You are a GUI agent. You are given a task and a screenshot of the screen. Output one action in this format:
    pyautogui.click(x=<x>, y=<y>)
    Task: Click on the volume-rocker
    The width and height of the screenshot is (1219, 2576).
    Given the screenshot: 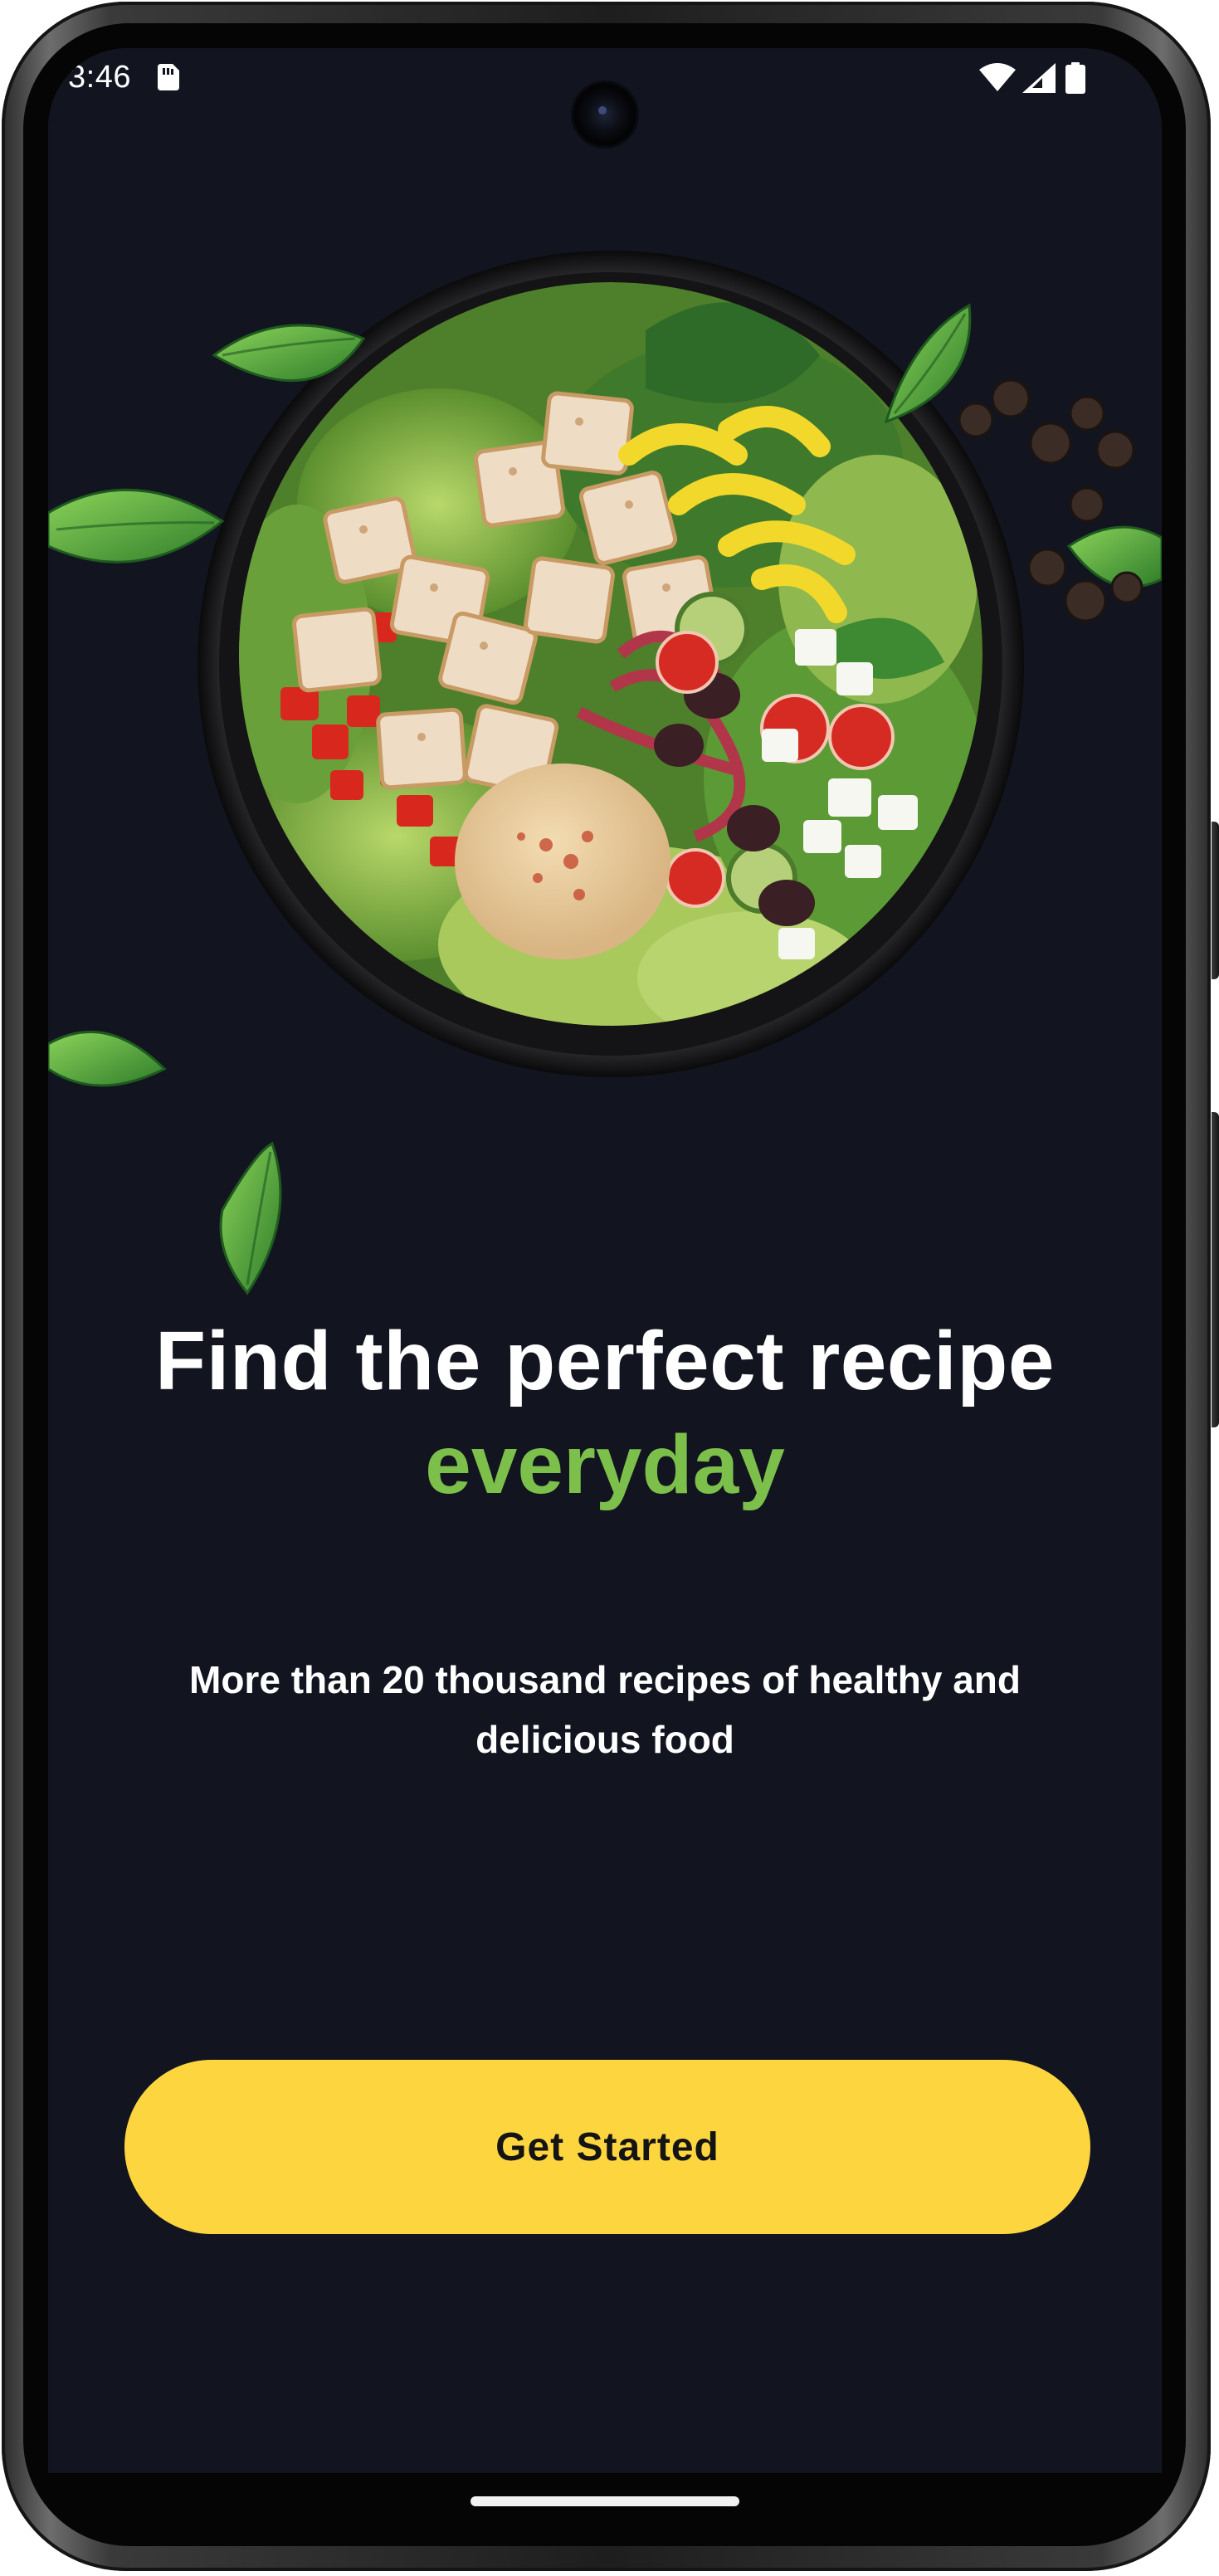 What is the action you would take?
    pyautogui.click(x=1216, y=1270)
    